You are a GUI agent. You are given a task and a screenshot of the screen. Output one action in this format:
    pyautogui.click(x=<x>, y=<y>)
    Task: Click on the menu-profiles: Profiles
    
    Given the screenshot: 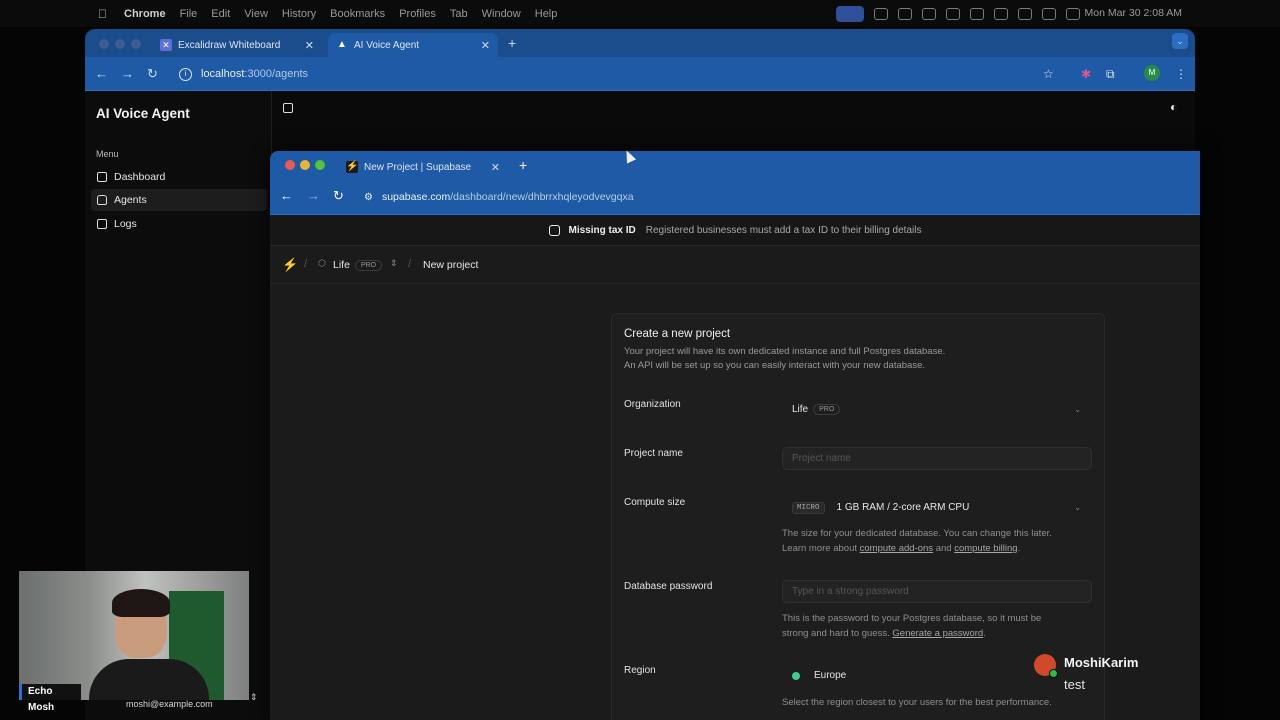 What is the action you would take?
    pyautogui.click(x=417, y=14)
    